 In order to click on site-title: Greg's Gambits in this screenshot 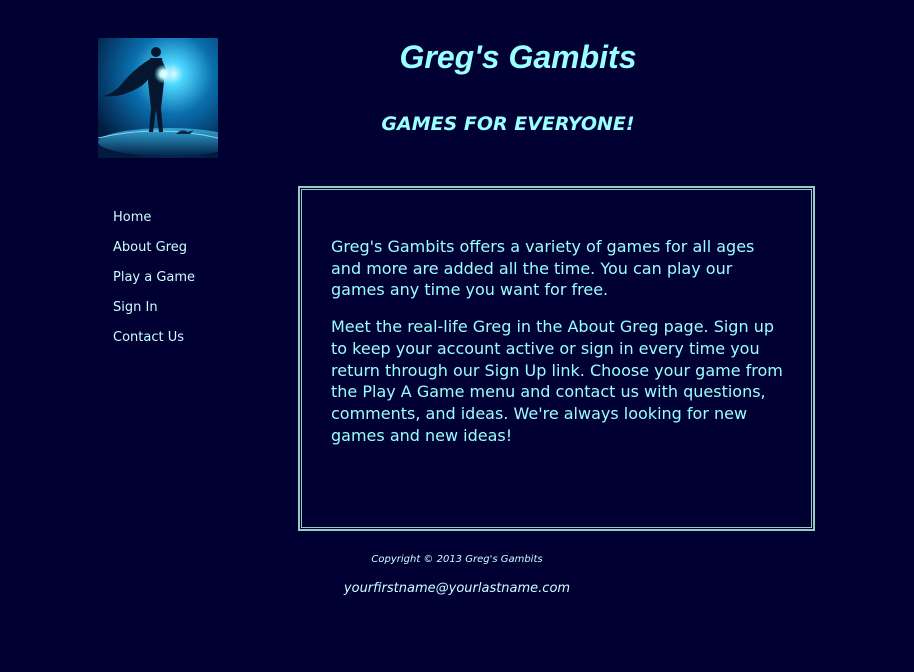, I will do `click(518, 57)`.